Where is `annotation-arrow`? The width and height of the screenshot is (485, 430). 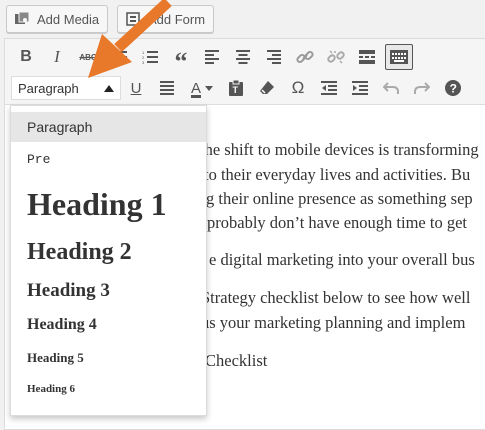
annotation-arrow is located at coordinates (130, 39).